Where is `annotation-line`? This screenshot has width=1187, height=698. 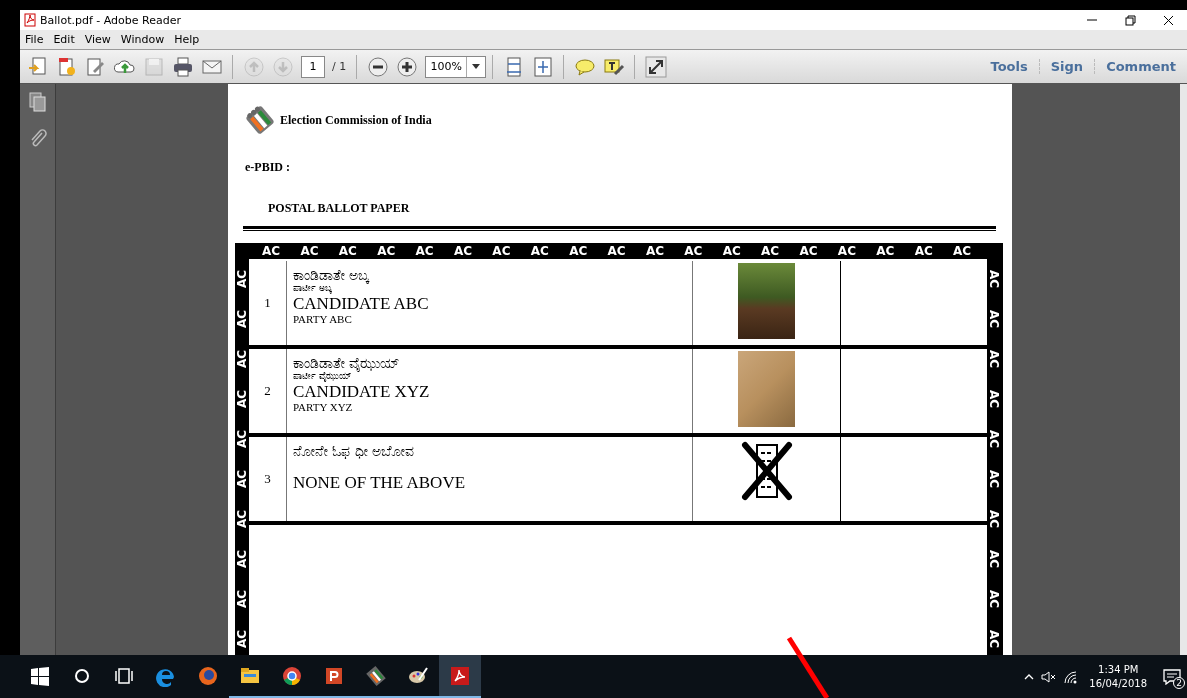 annotation-line is located at coordinates (808, 667).